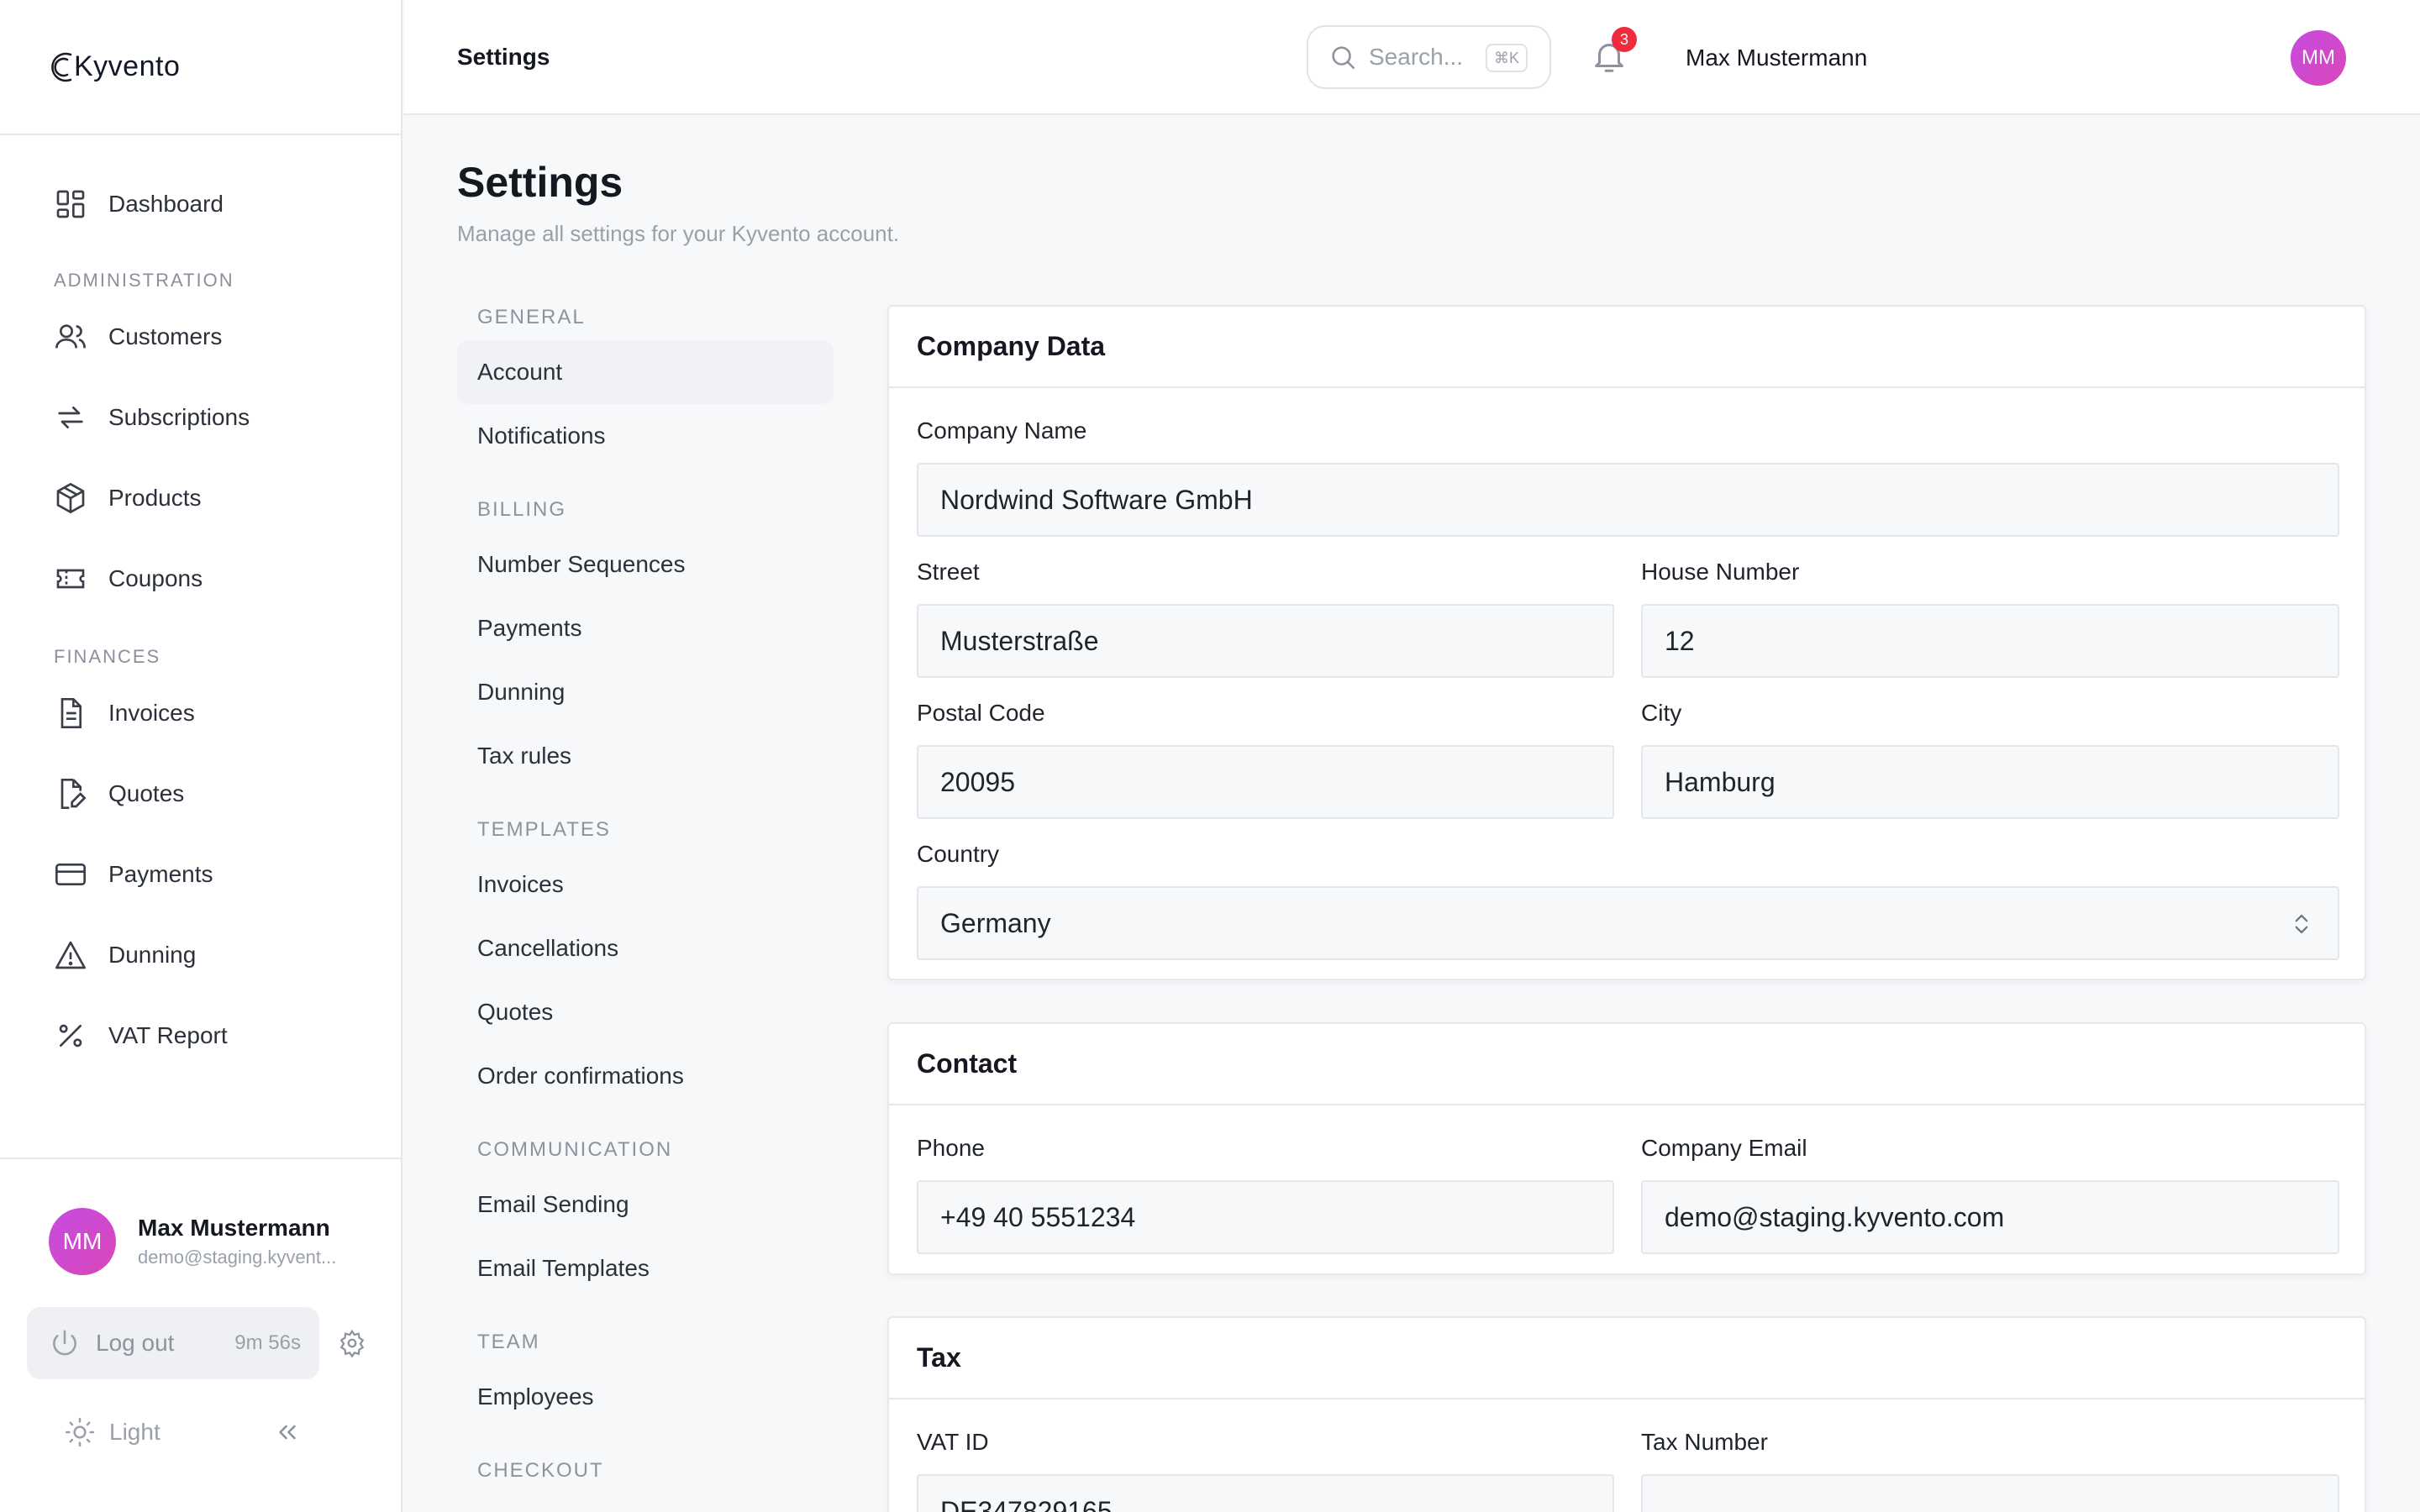  I want to click on page-title: Settings, so click(540, 182).